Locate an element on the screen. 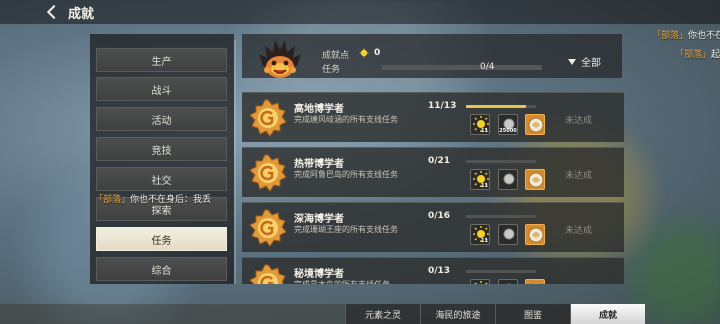 The width and height of the screenshot is (720, 324). tab-codex: 图鉴 is located at coordinates (532, 314).